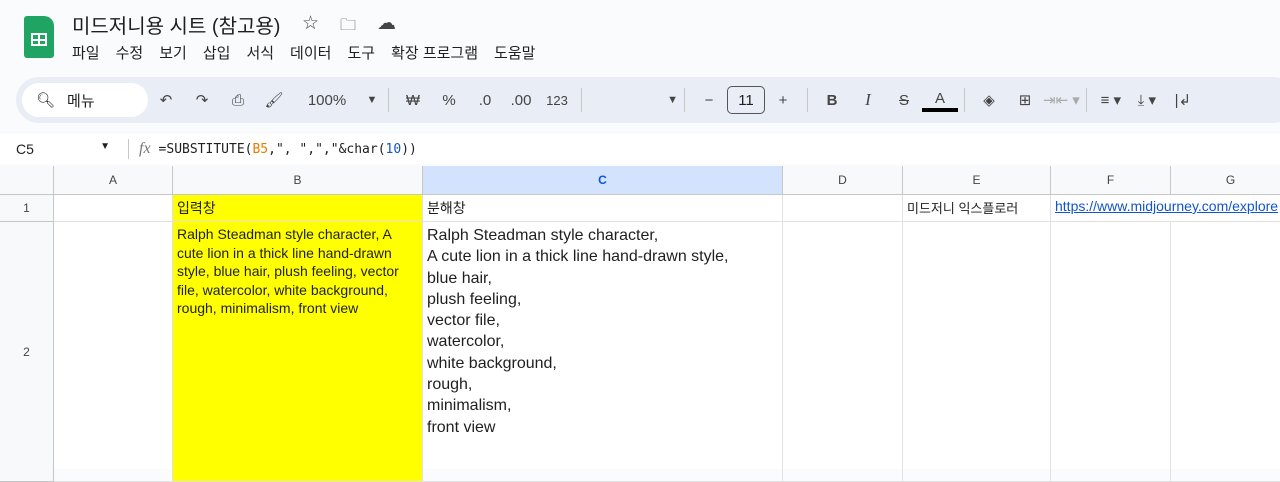 This screenshot has height=482, width=1280. What do you see at coordinates (260, 149) in the screenshot?
I see `formula-cell-ref: B5` at bounding box center [260, 149].